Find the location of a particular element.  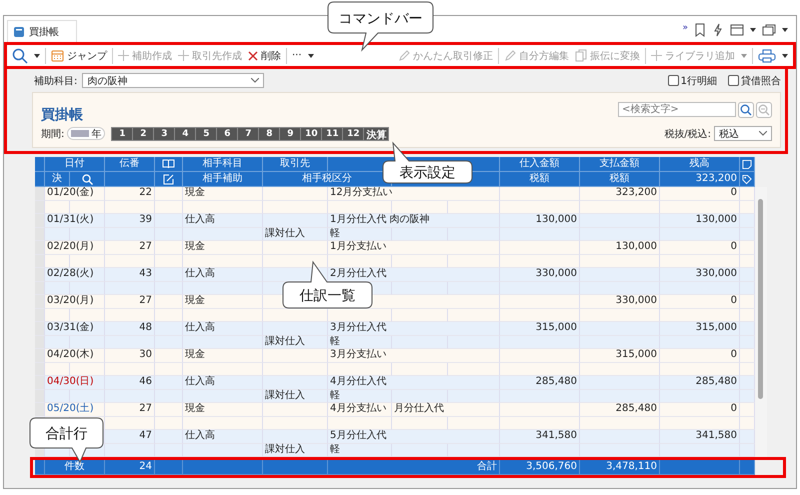

callout-tooltip: コマンドバー is located at coordinates (381, 26).